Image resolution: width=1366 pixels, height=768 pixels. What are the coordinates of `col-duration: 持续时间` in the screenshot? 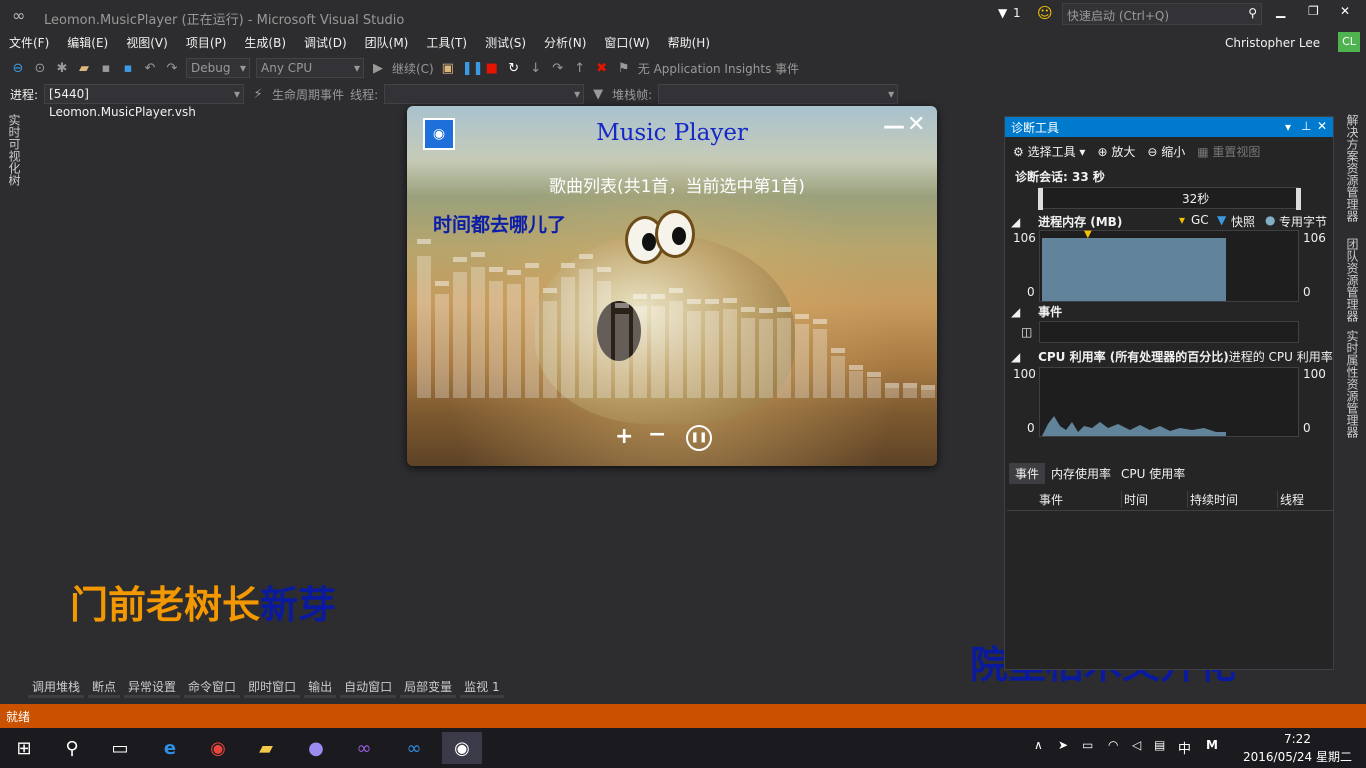 It's located at (1212, 499).